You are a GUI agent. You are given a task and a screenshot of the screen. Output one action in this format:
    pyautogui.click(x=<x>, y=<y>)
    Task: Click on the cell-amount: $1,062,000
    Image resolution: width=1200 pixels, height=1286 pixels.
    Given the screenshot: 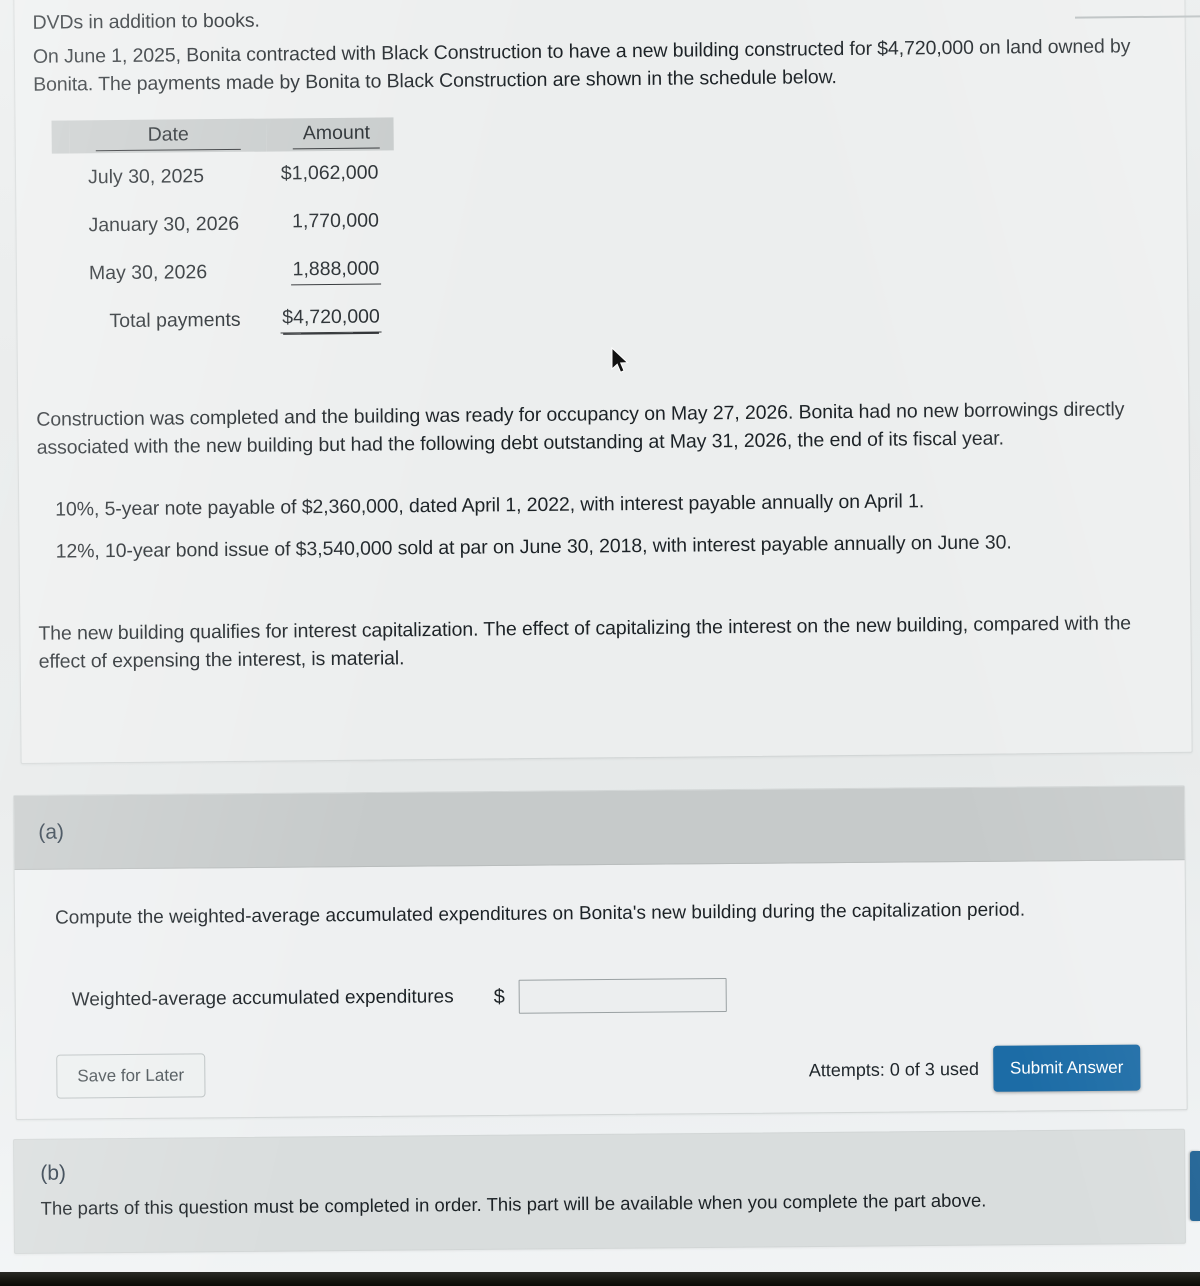 What is the action you would take?
    pyautogui.click(x=329, y=173)
    